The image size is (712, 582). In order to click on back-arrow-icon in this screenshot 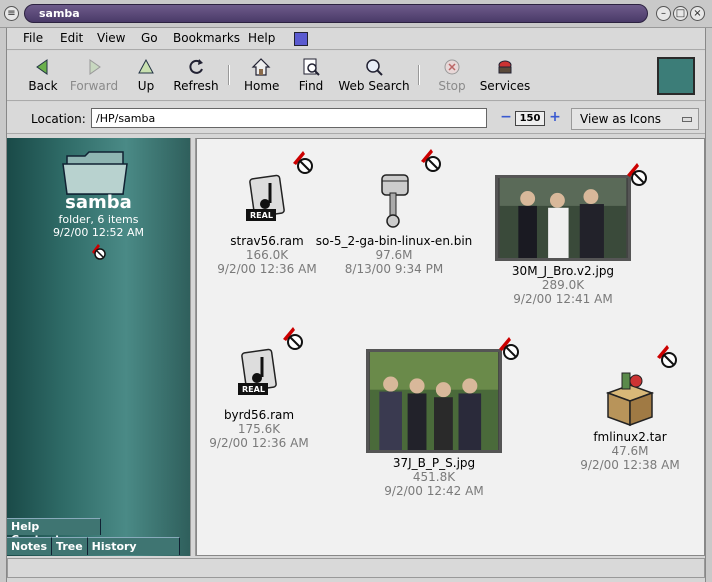, I will do `click(42, 67)`.